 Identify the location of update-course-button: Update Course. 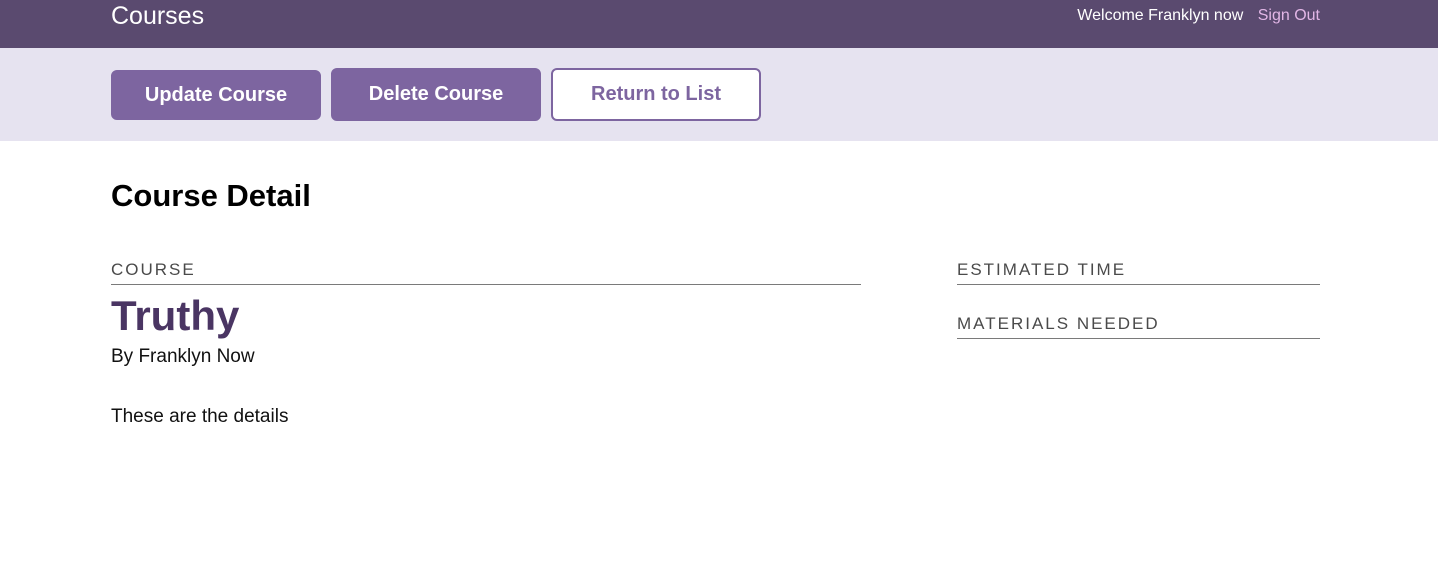
(216, 95).